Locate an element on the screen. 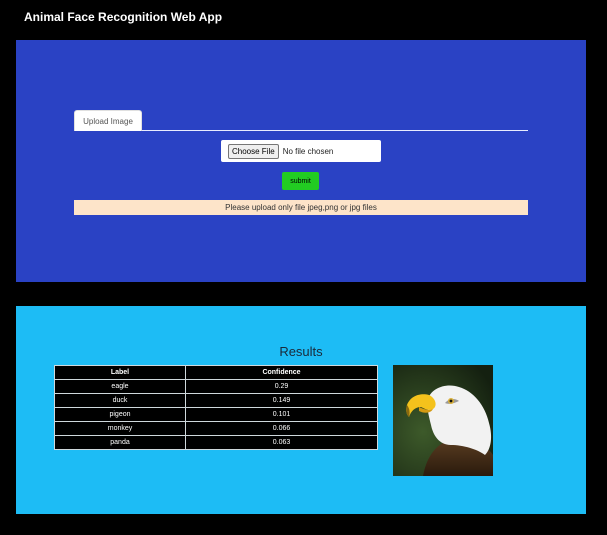  row-confidence: 0.29 is located at coordinates (281, 386).